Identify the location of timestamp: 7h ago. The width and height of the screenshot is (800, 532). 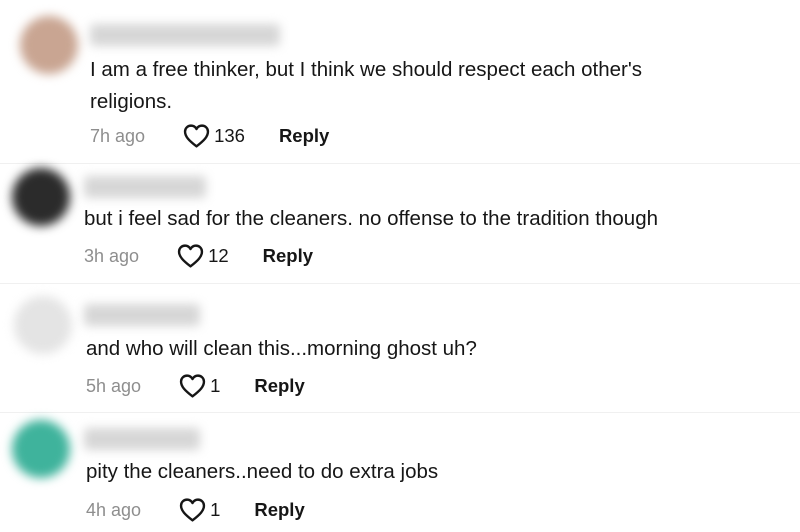
(118, 135).